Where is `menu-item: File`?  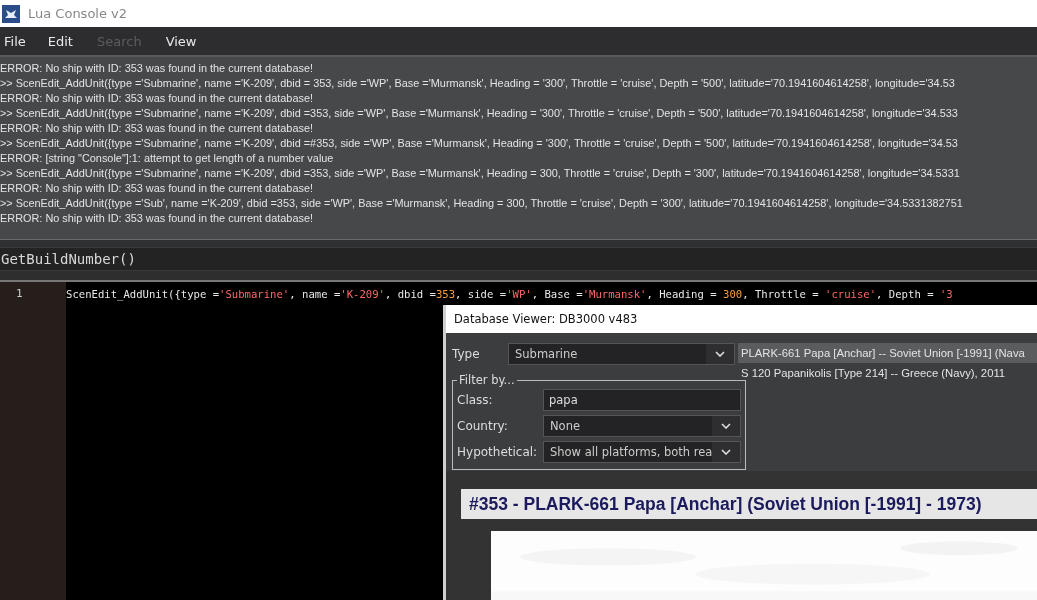
menu-item: File is located at coordinates (13, 41).